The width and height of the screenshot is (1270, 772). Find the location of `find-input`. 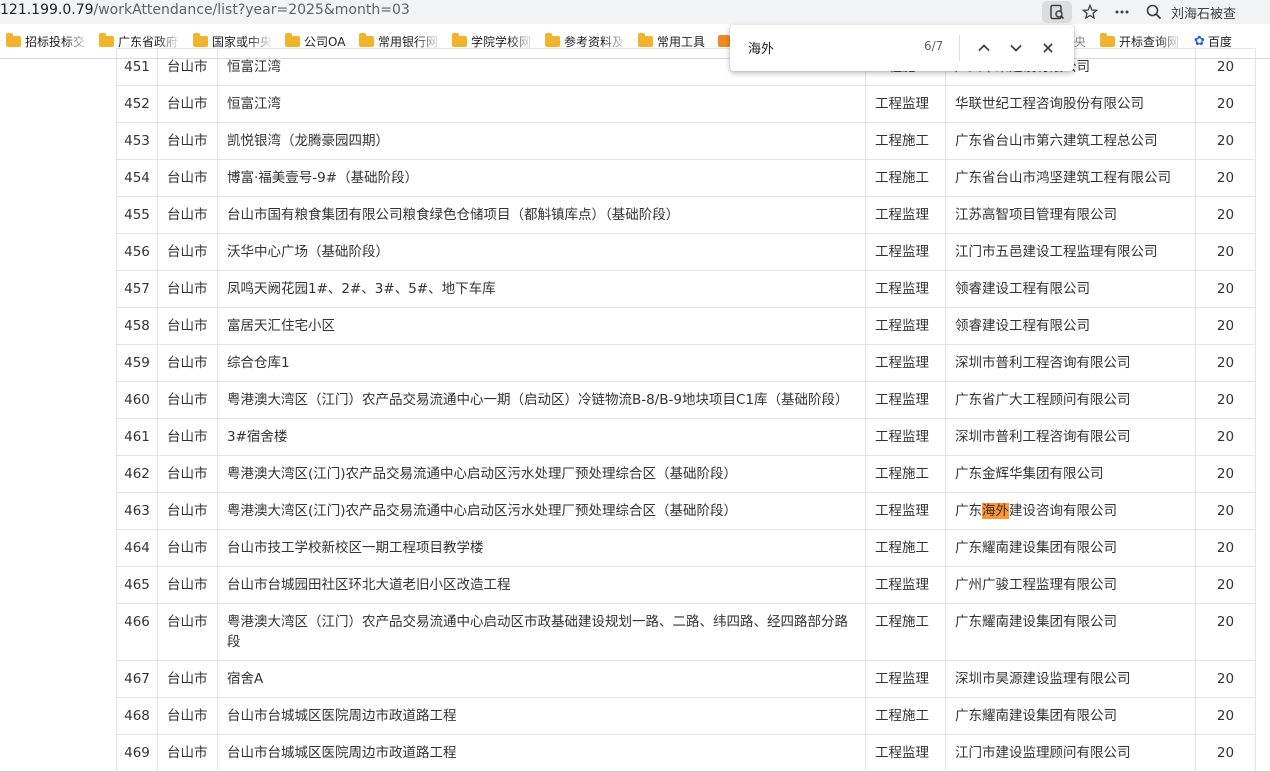

find-input is located at coordinates (823, 47).